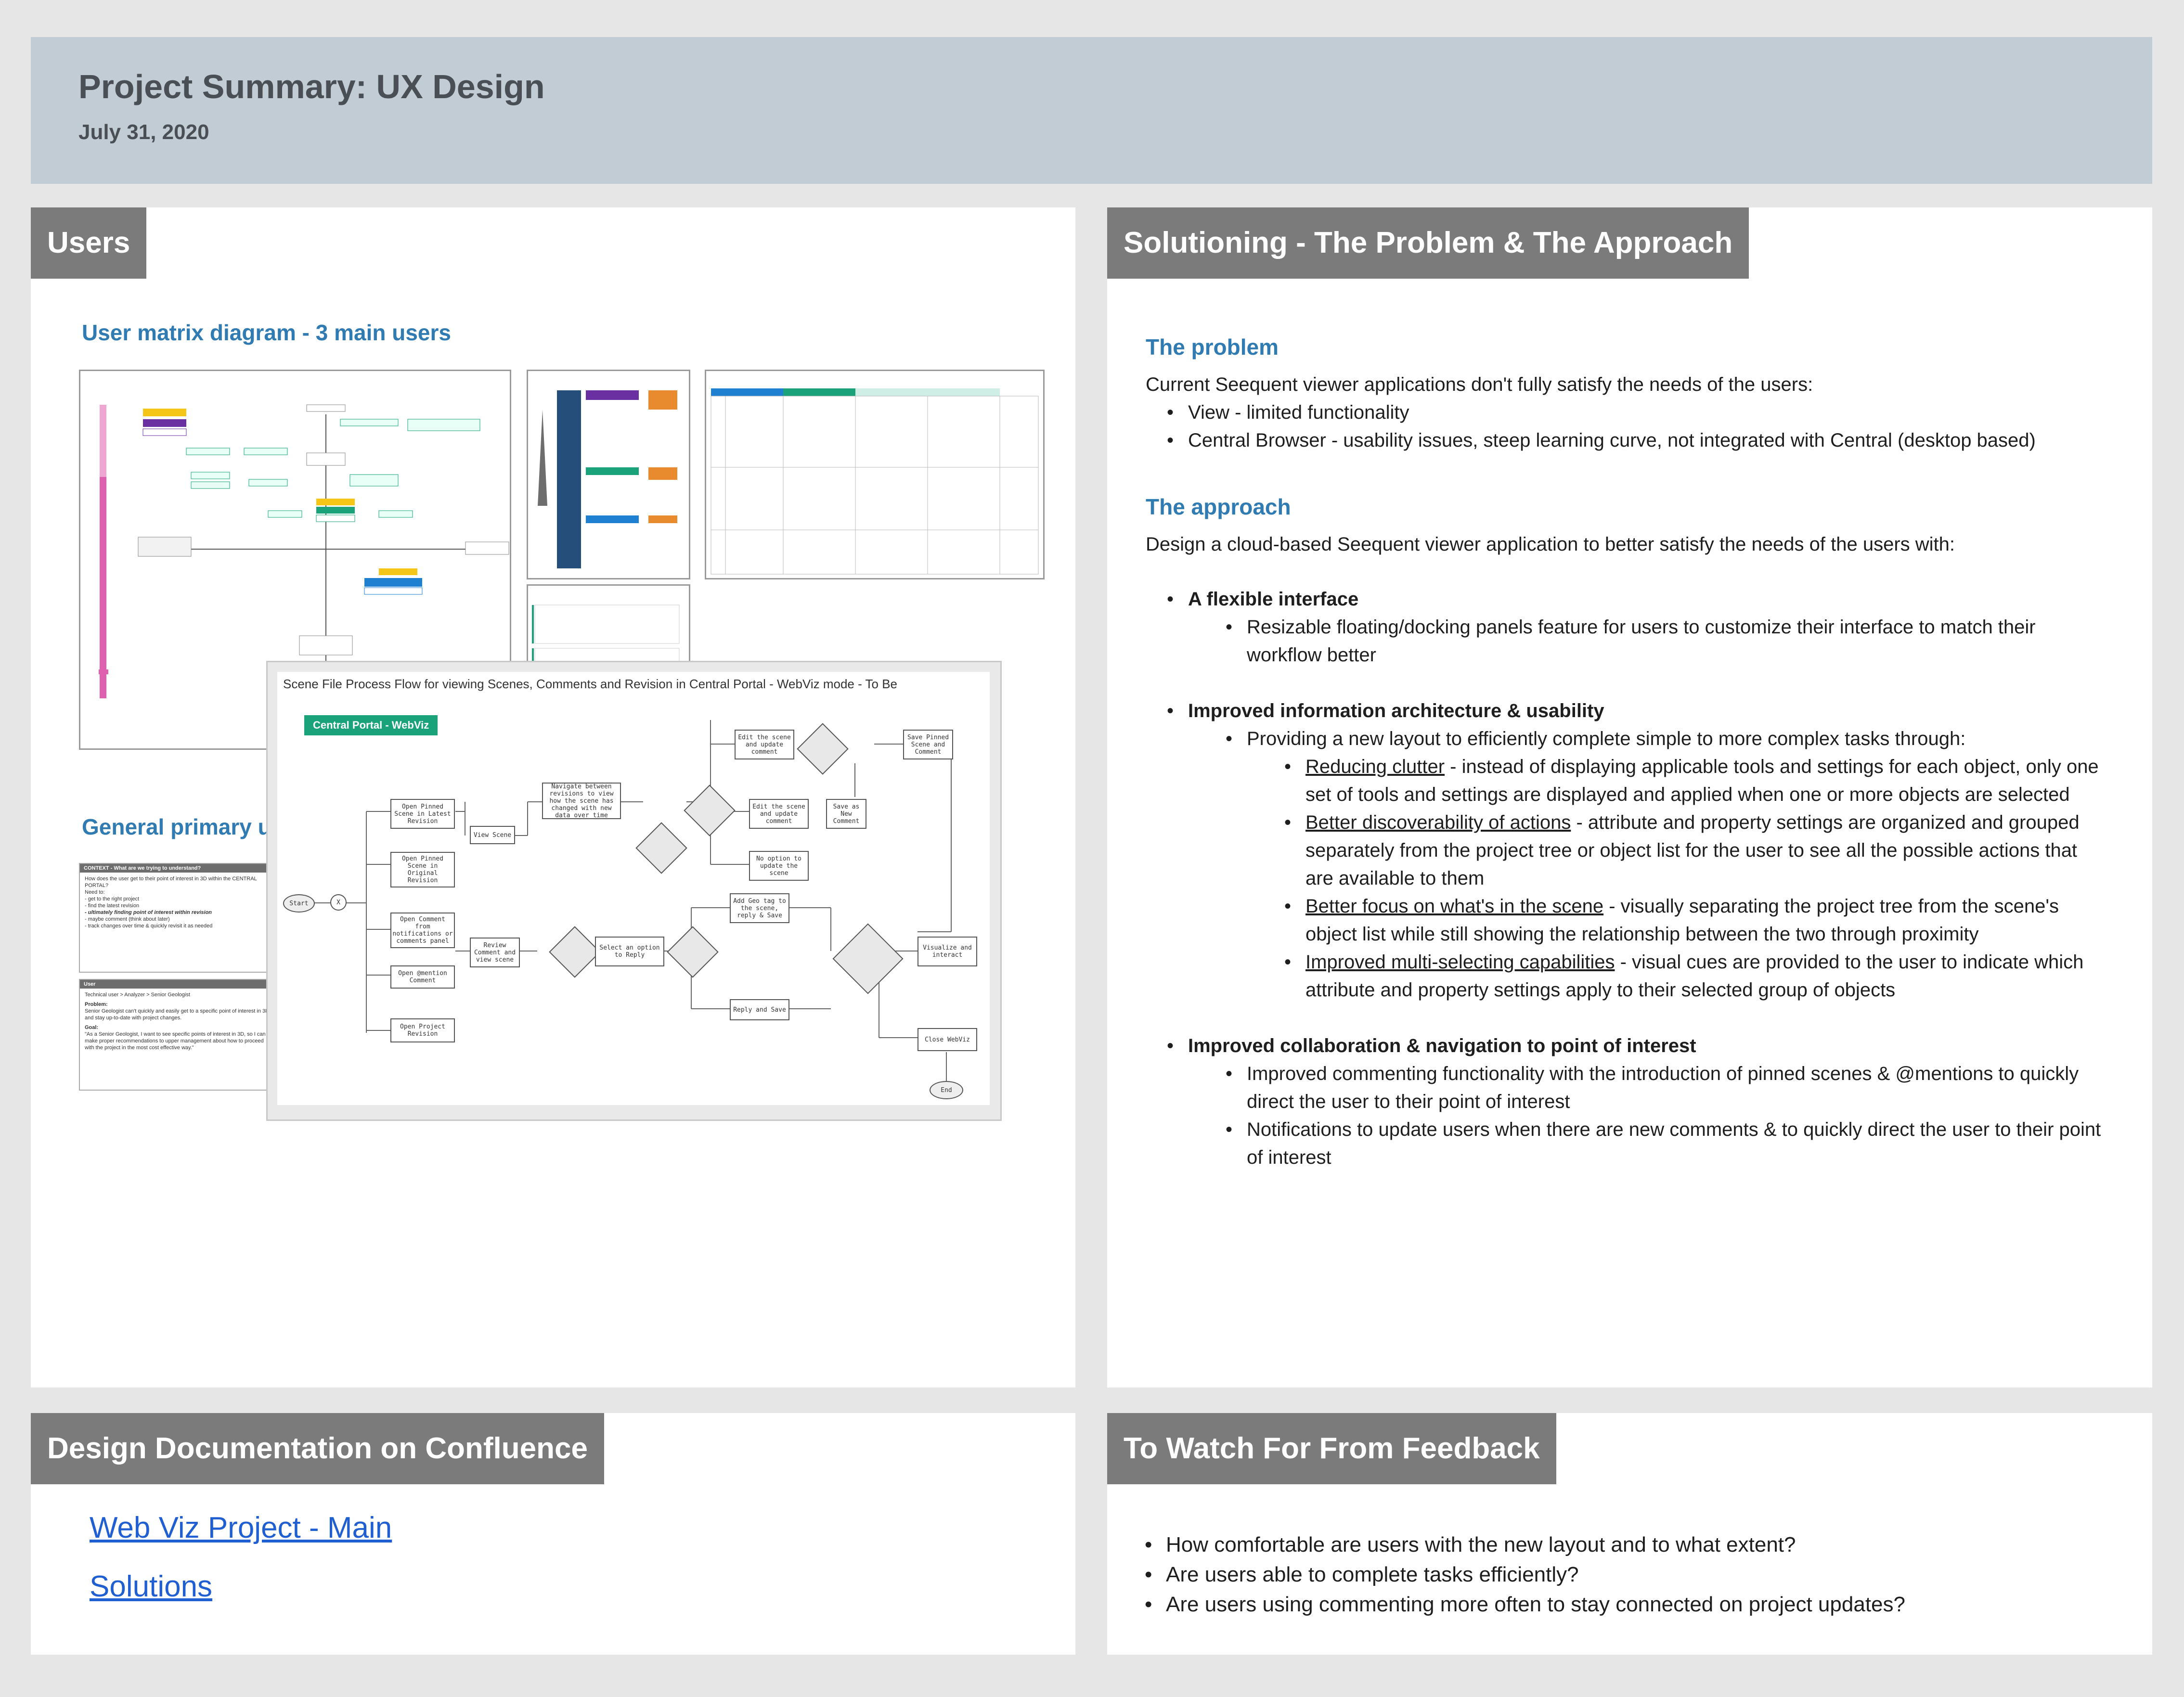 The width and height of the screenshot is (2184, 1697). What do you see at coordinates (92, 1027) in the screenshot?
I see `user-line: Goal:` at bounding box center [92, 1027].